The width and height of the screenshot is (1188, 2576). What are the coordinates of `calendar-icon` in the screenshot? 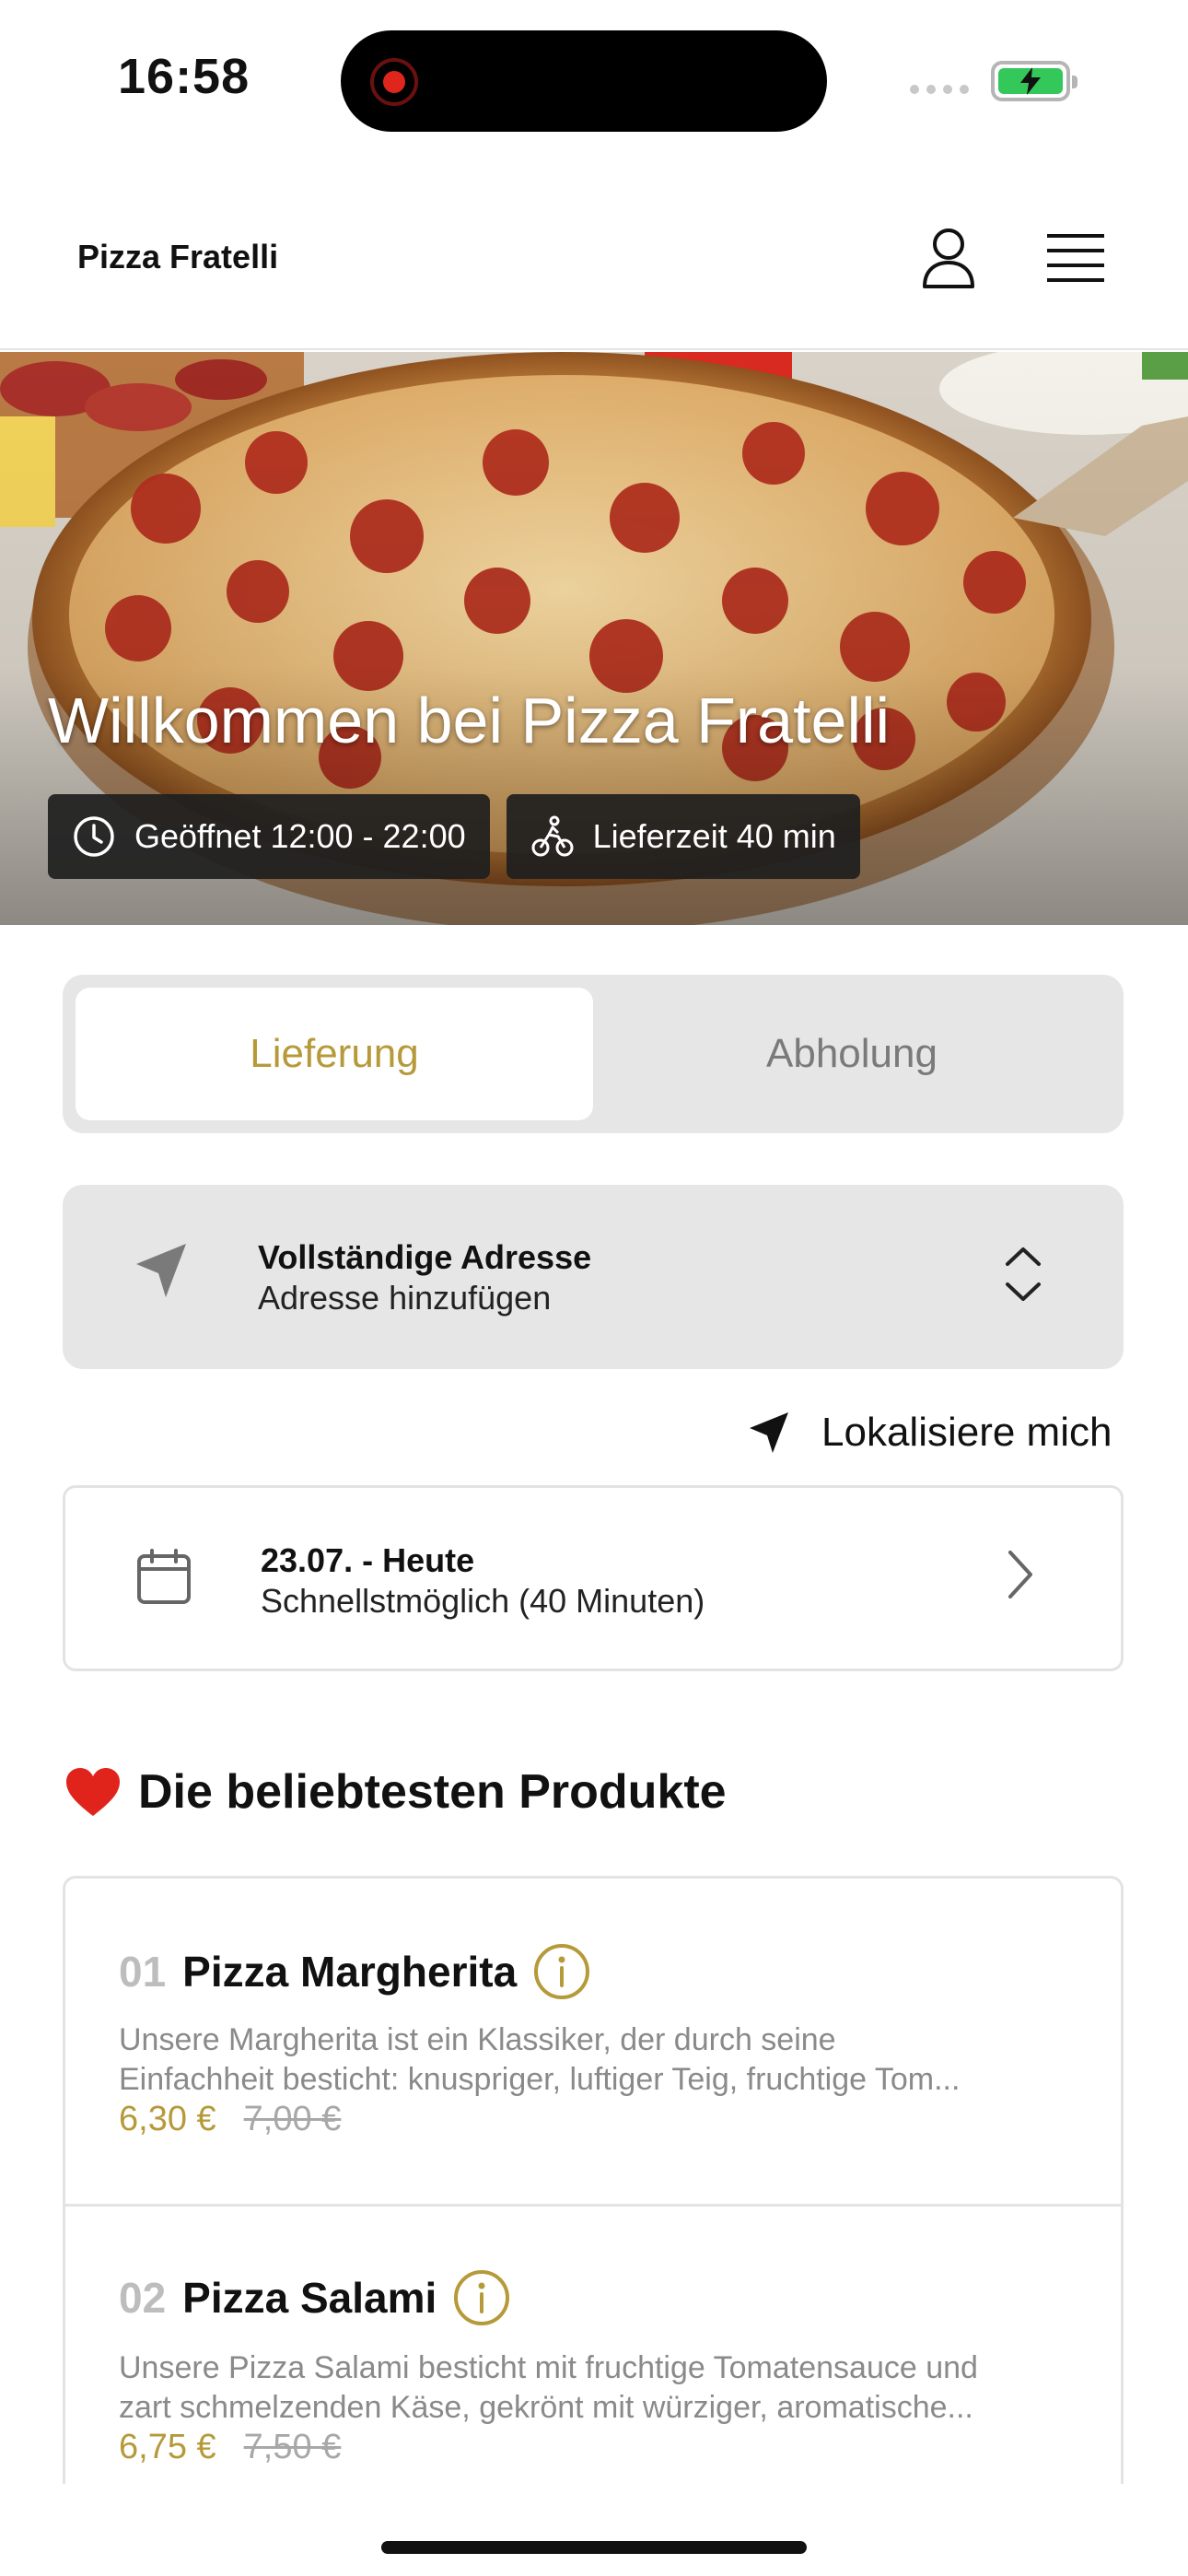 It's located at (164, 1576).